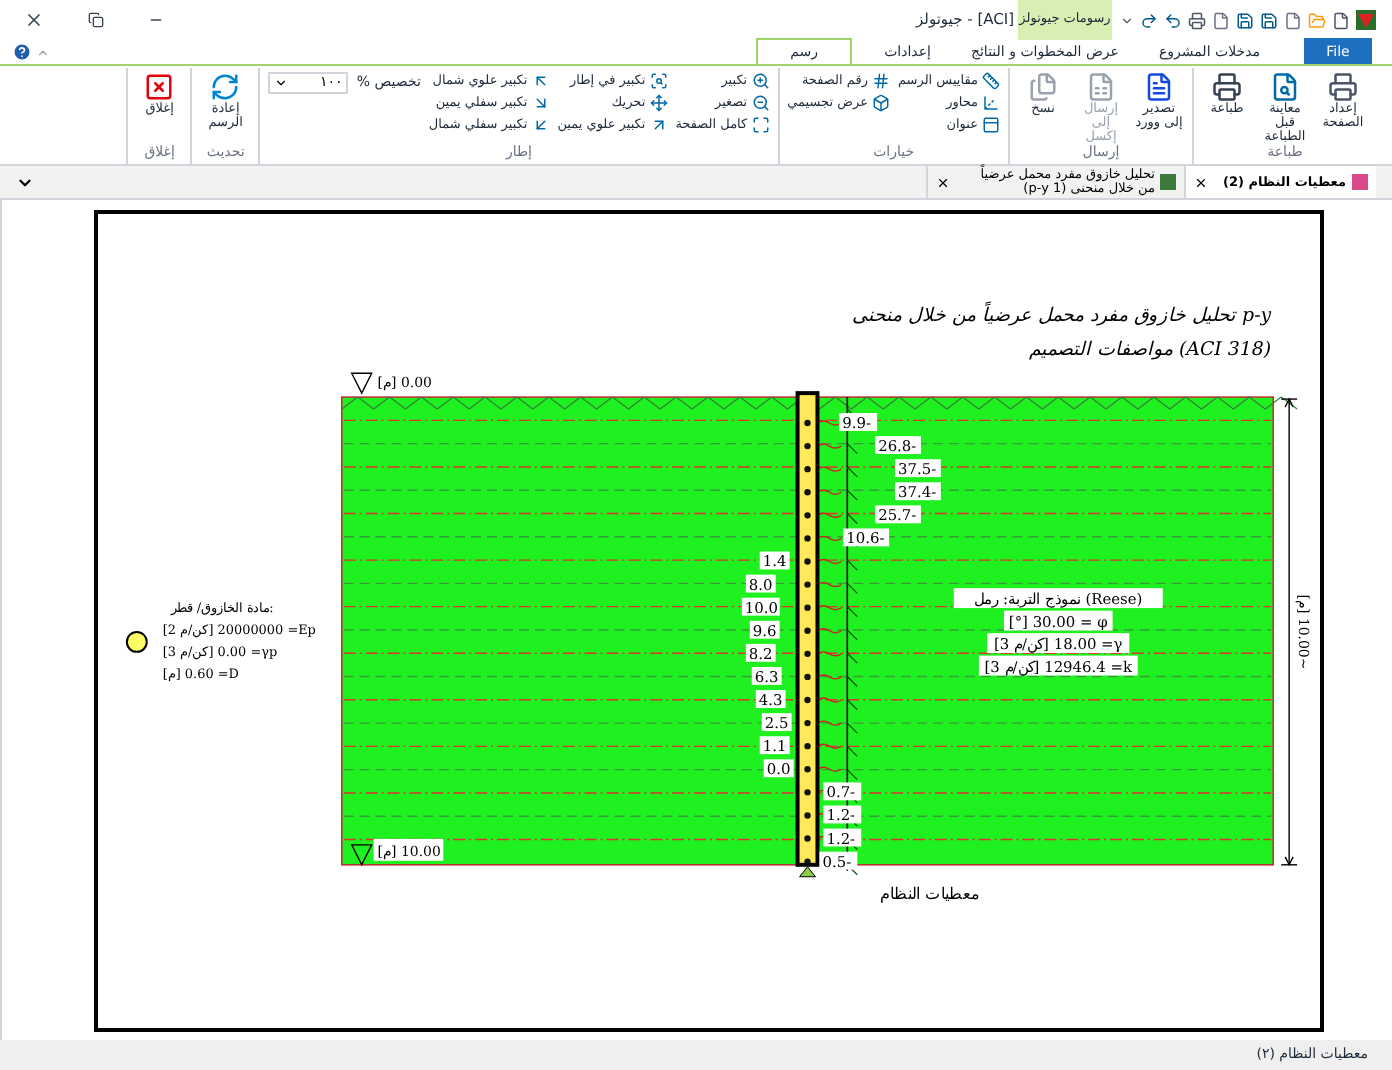 This screenshot has width=1392, height=1070. Describe the element at coordinates (1043, 87) in the screenshot. I see `copy-icon` at that location.